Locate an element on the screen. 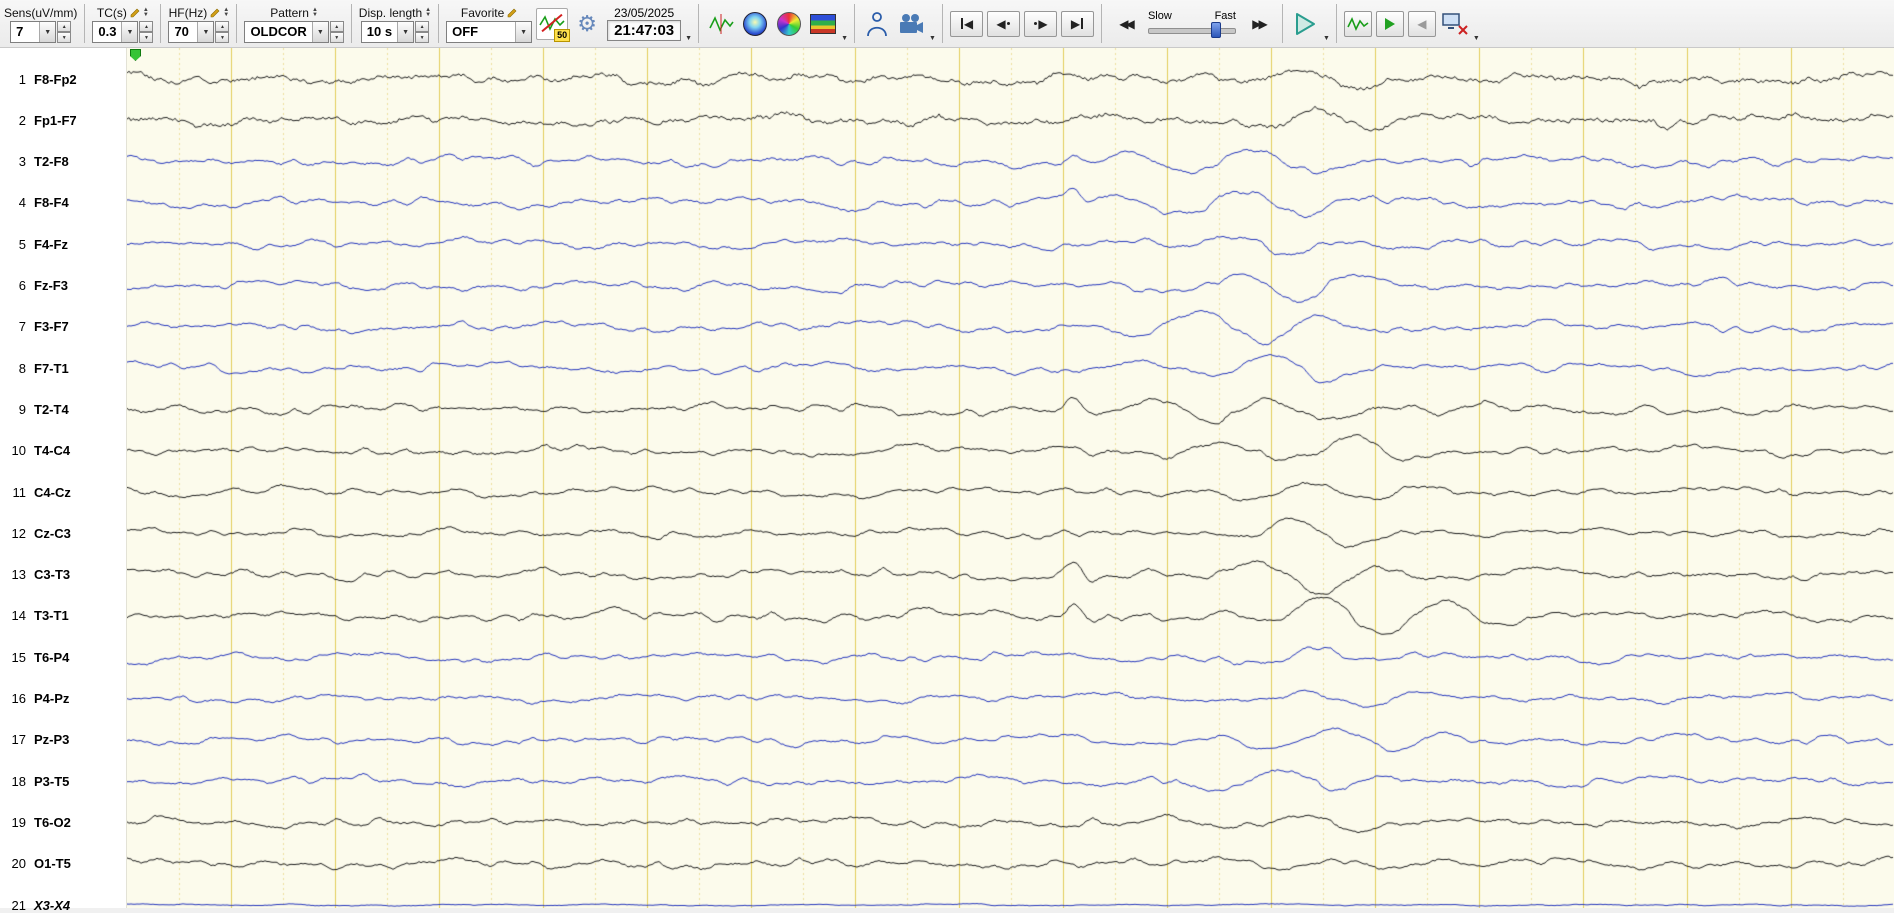  channel-label: T6-O2 is located at coordinates (52, 822).